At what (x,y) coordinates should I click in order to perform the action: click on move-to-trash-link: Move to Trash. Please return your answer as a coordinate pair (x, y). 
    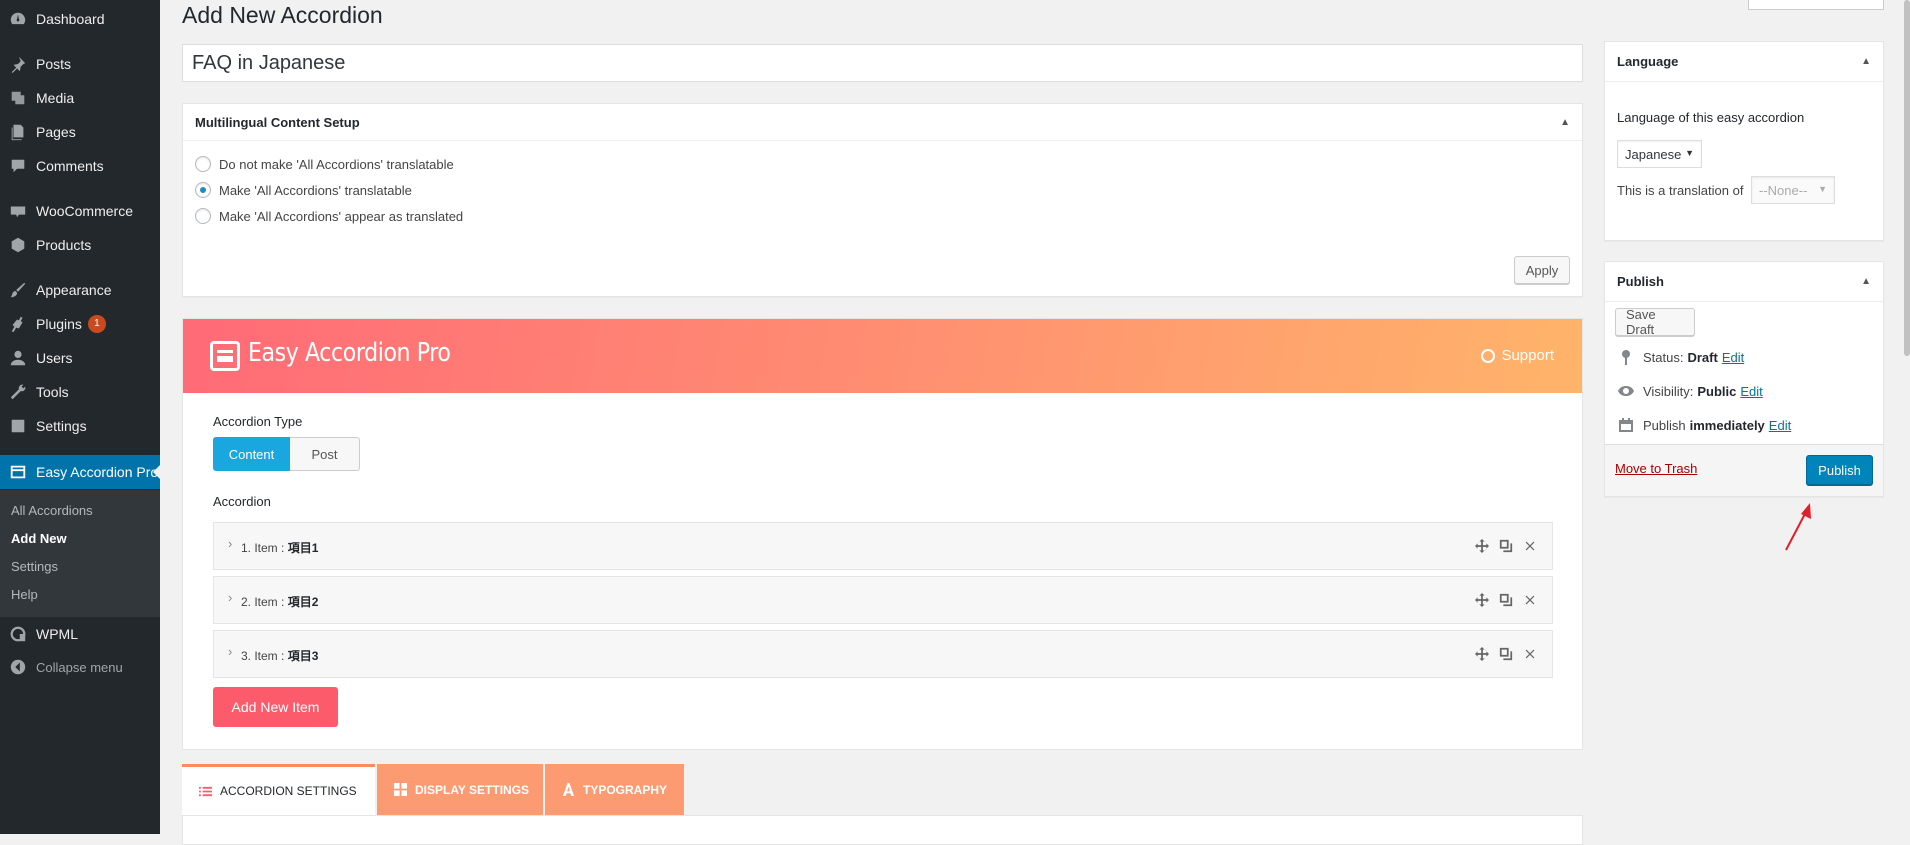
    Looking at the image, I should click on (1656, 468).